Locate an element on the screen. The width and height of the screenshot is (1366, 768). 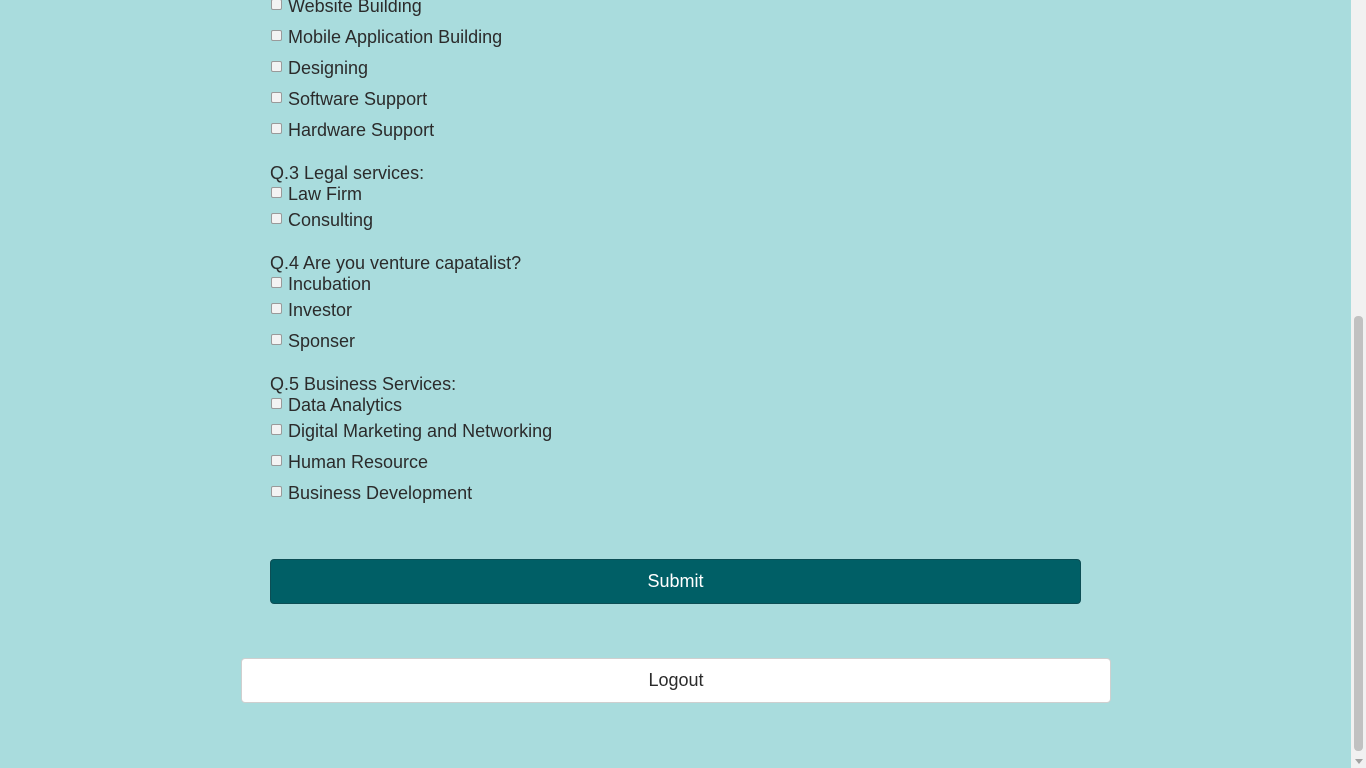
submit-button: Submit is located at coordinates (675, 581).